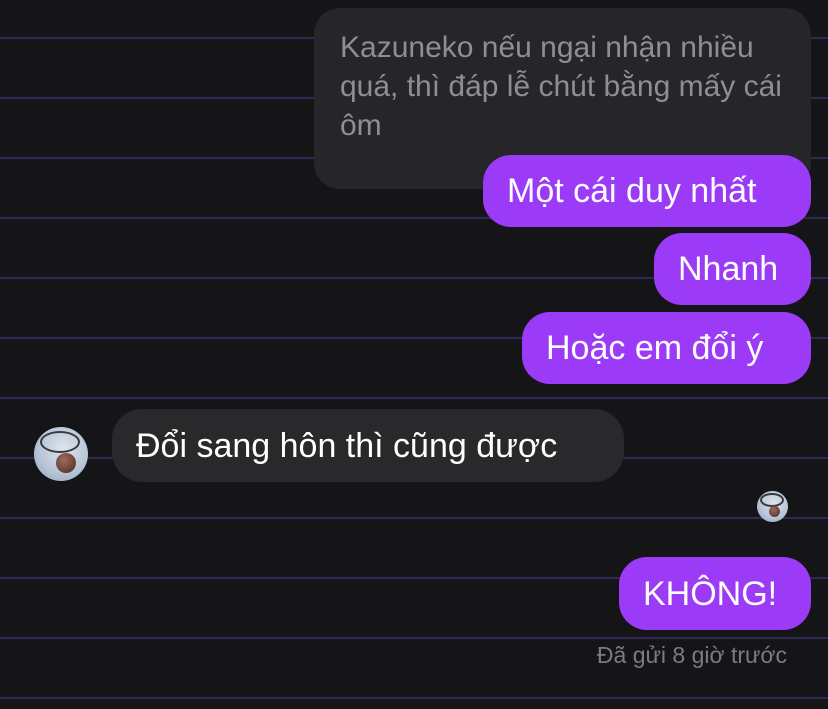 Image resolution: width=828 pixels, height=709 pixels. Describe the element at coordinates (691, 655) in the screenshot. I see `sent-status-text: Đã gửi 8 giờ trước` at that location.